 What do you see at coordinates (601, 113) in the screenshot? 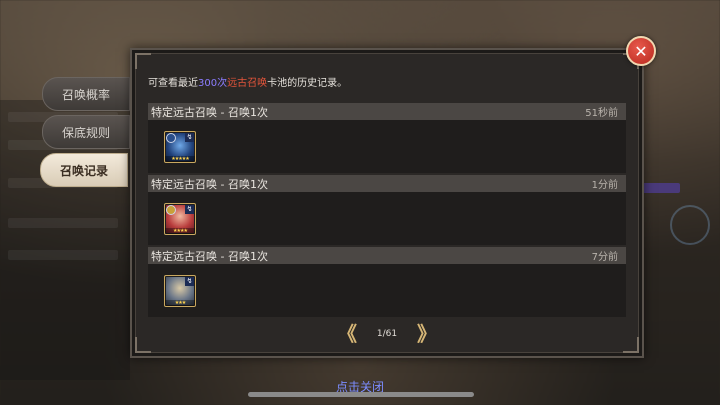
I see `record-time: 51秒前` at bounding box center [601, 113].